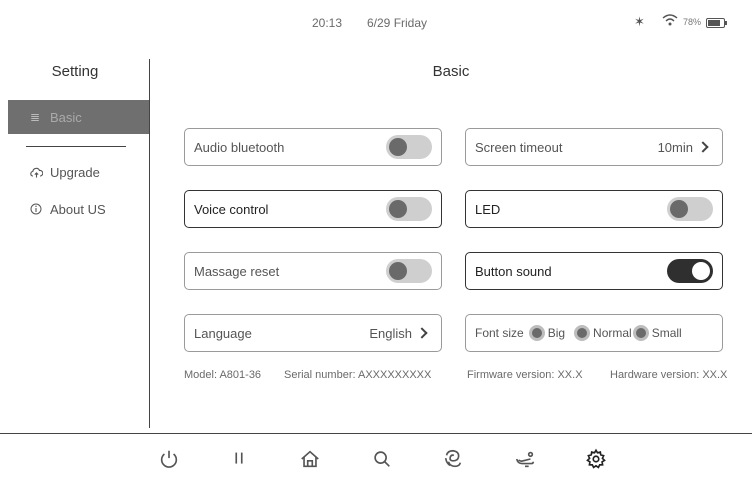 The width and height of the screenshot is (752, 478). I want to click on gear-icon, so click(596, 459).